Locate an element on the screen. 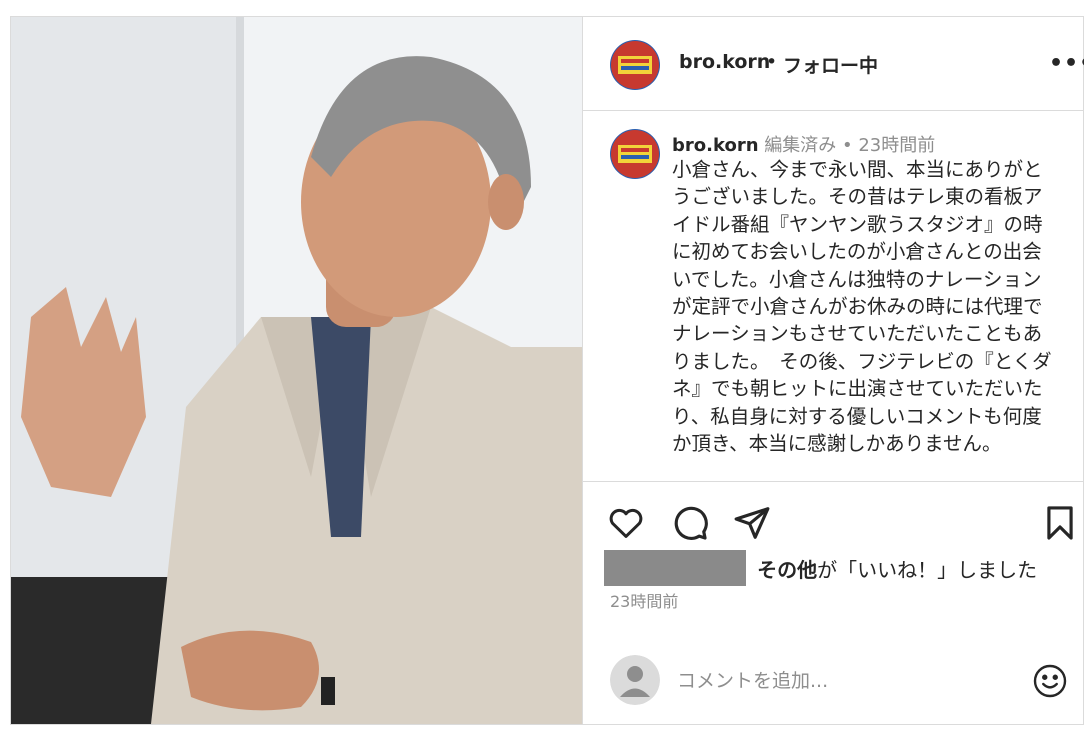 This screenshot has width=1084, height=739. caption-username: bro.korn is located at coordinates (715, 145).